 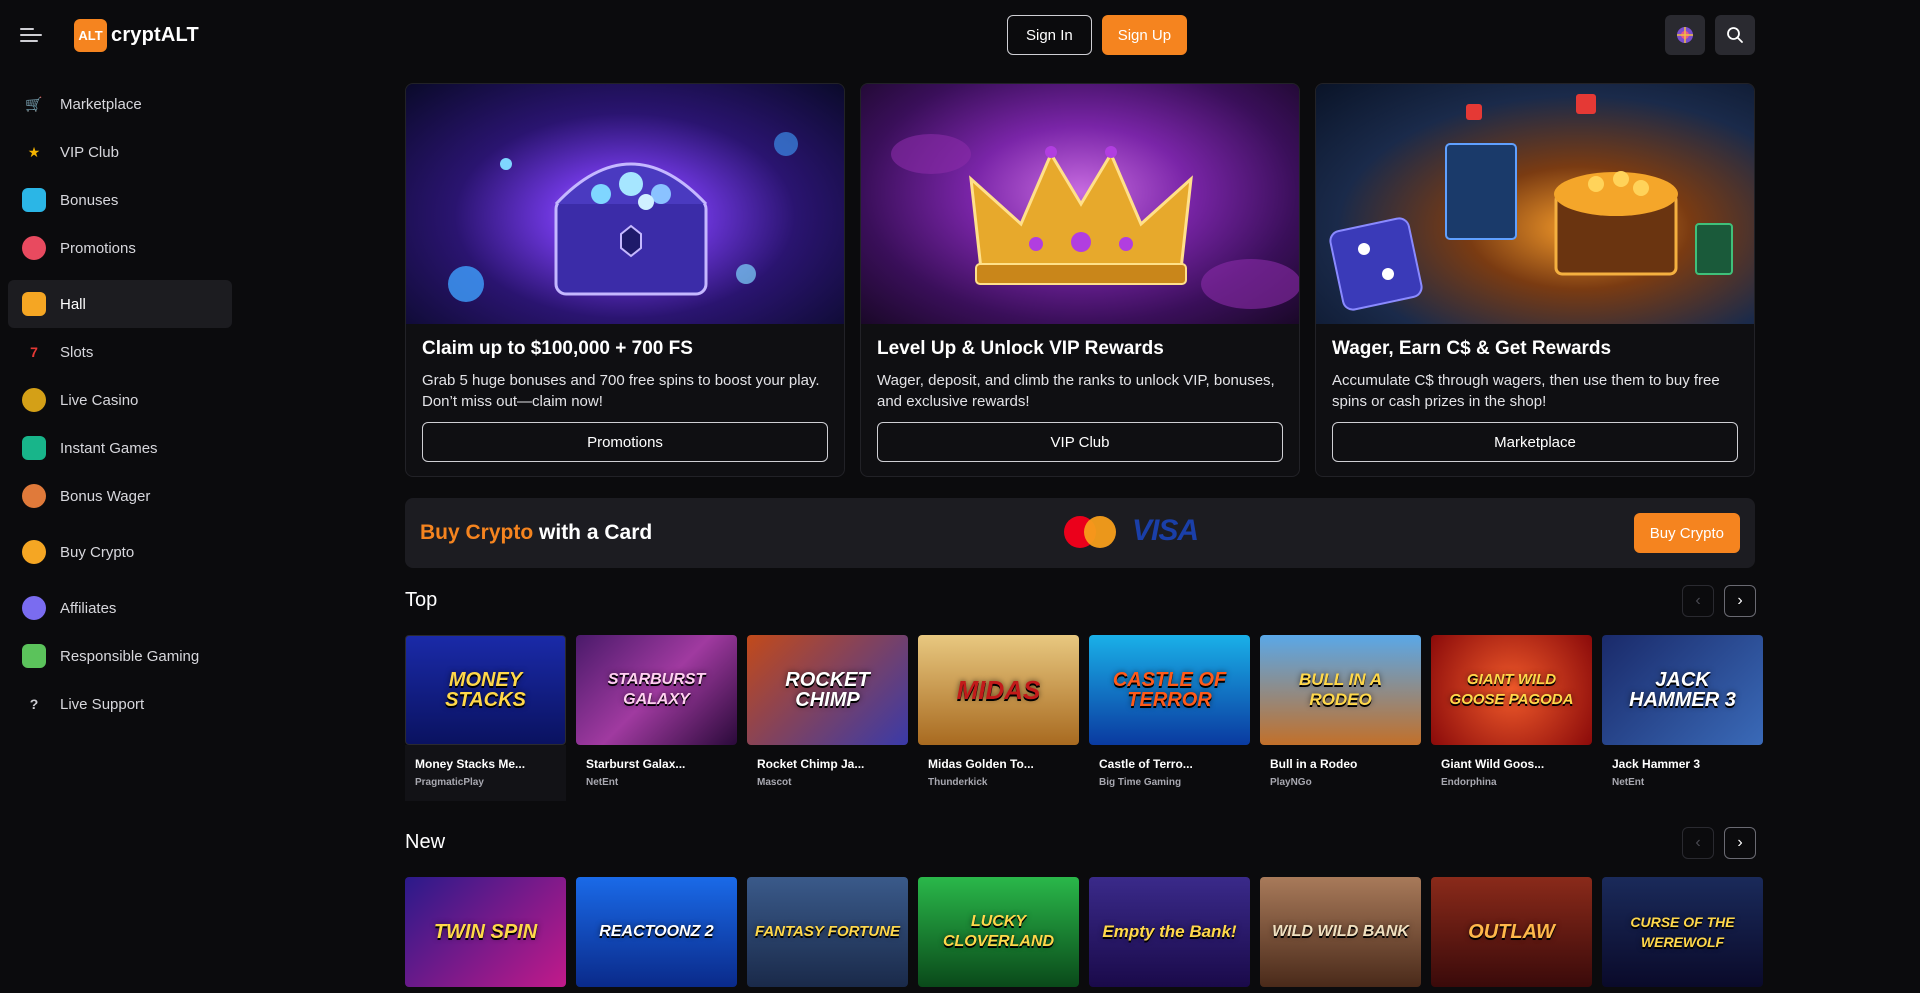 I want to click on game-card: WILD WILD BANK, so click(x=1340, y=932).